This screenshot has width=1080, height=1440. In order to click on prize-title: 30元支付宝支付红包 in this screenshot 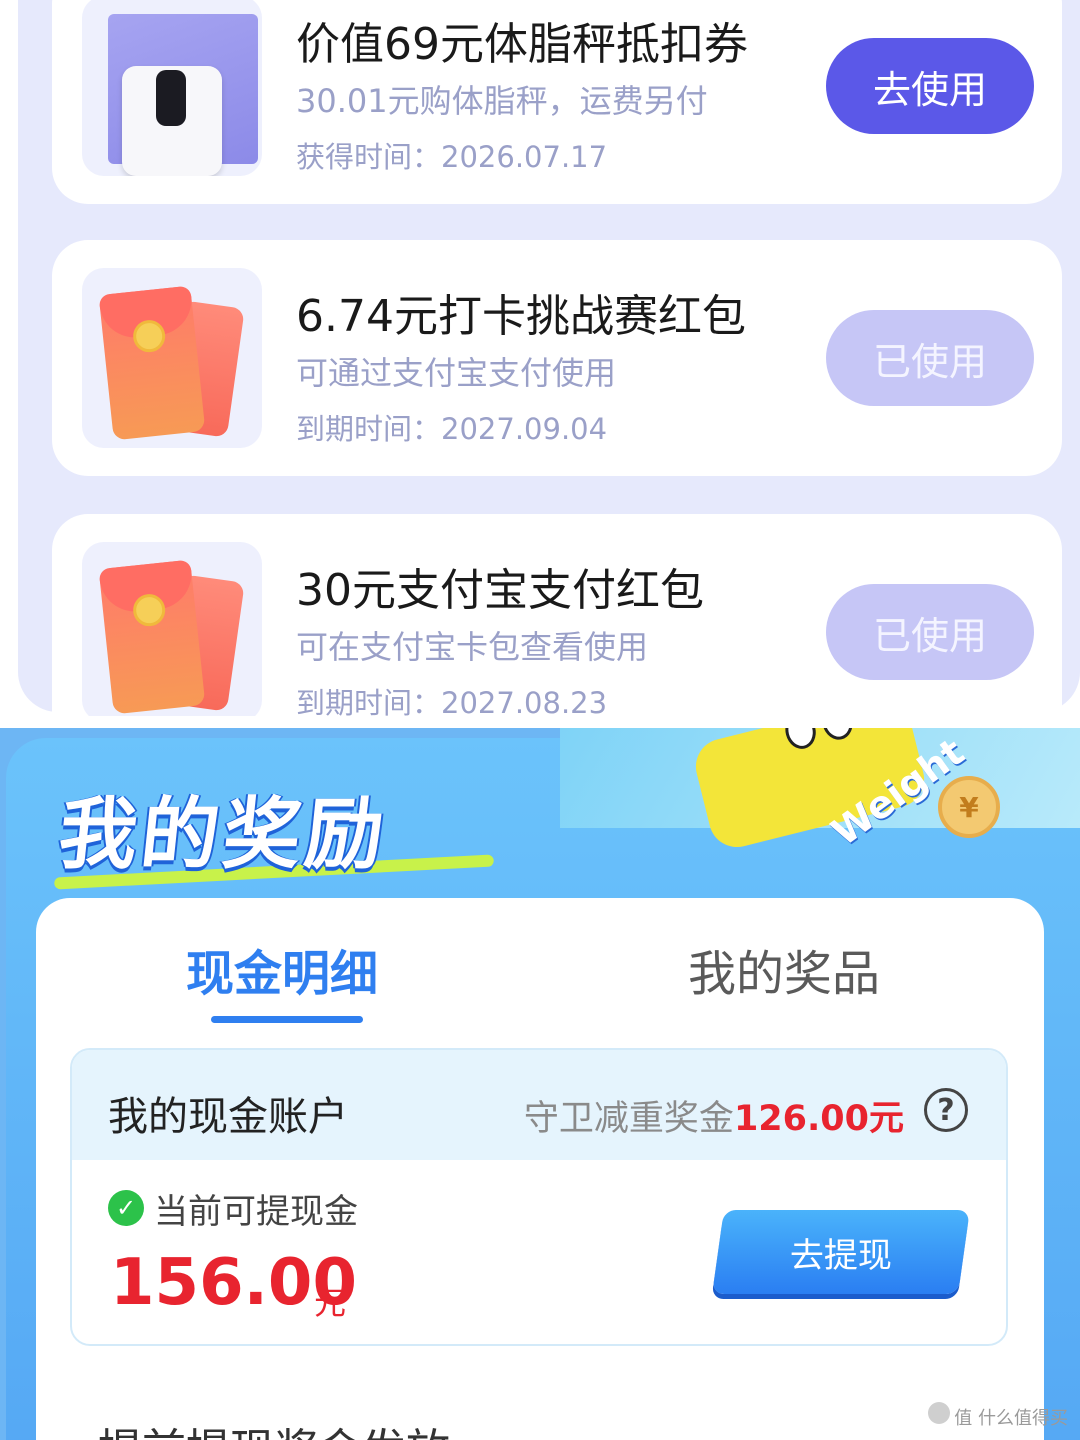, I will do `click(500, 590)`.